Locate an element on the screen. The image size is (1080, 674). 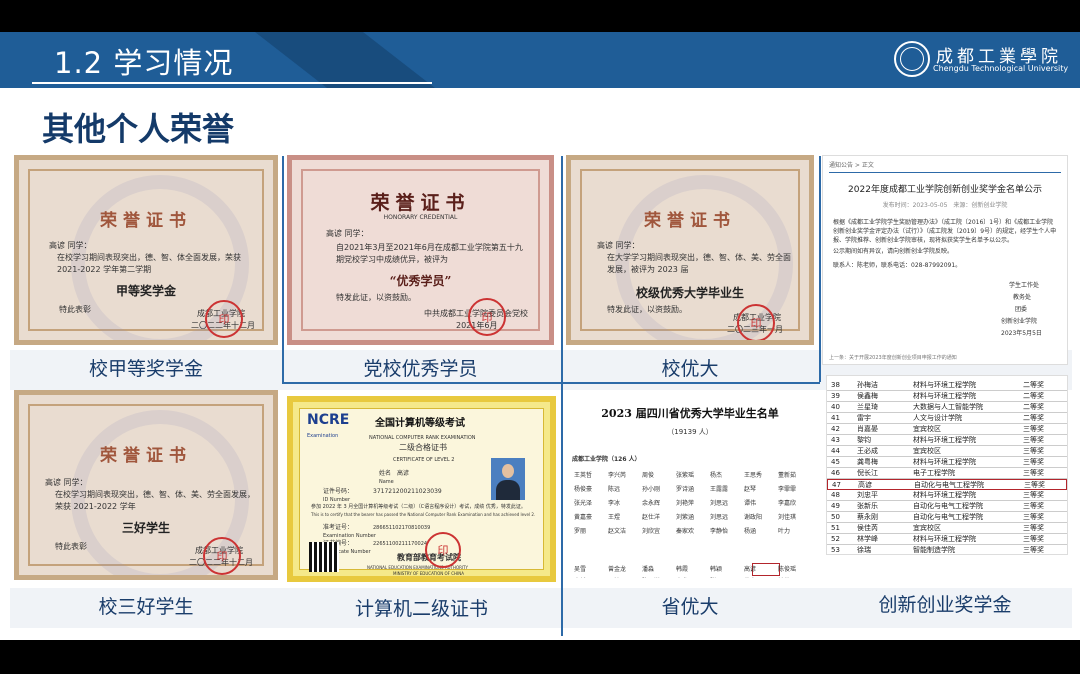
caption-outstanding-graduate: 校优大 is located at coordinates (690, 369).